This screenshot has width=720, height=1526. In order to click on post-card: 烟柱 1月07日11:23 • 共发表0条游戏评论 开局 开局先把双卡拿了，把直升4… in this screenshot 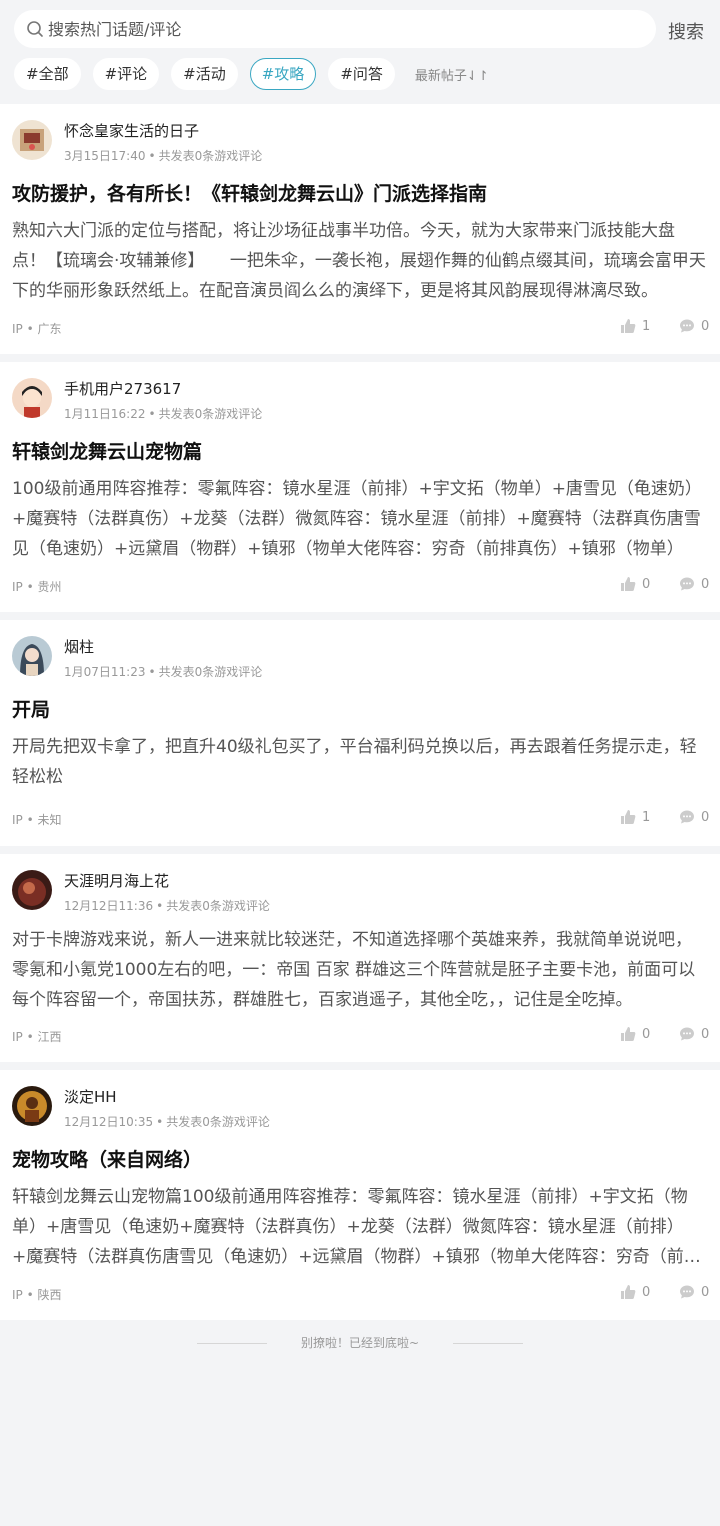, I will do `click(360, 733)`.